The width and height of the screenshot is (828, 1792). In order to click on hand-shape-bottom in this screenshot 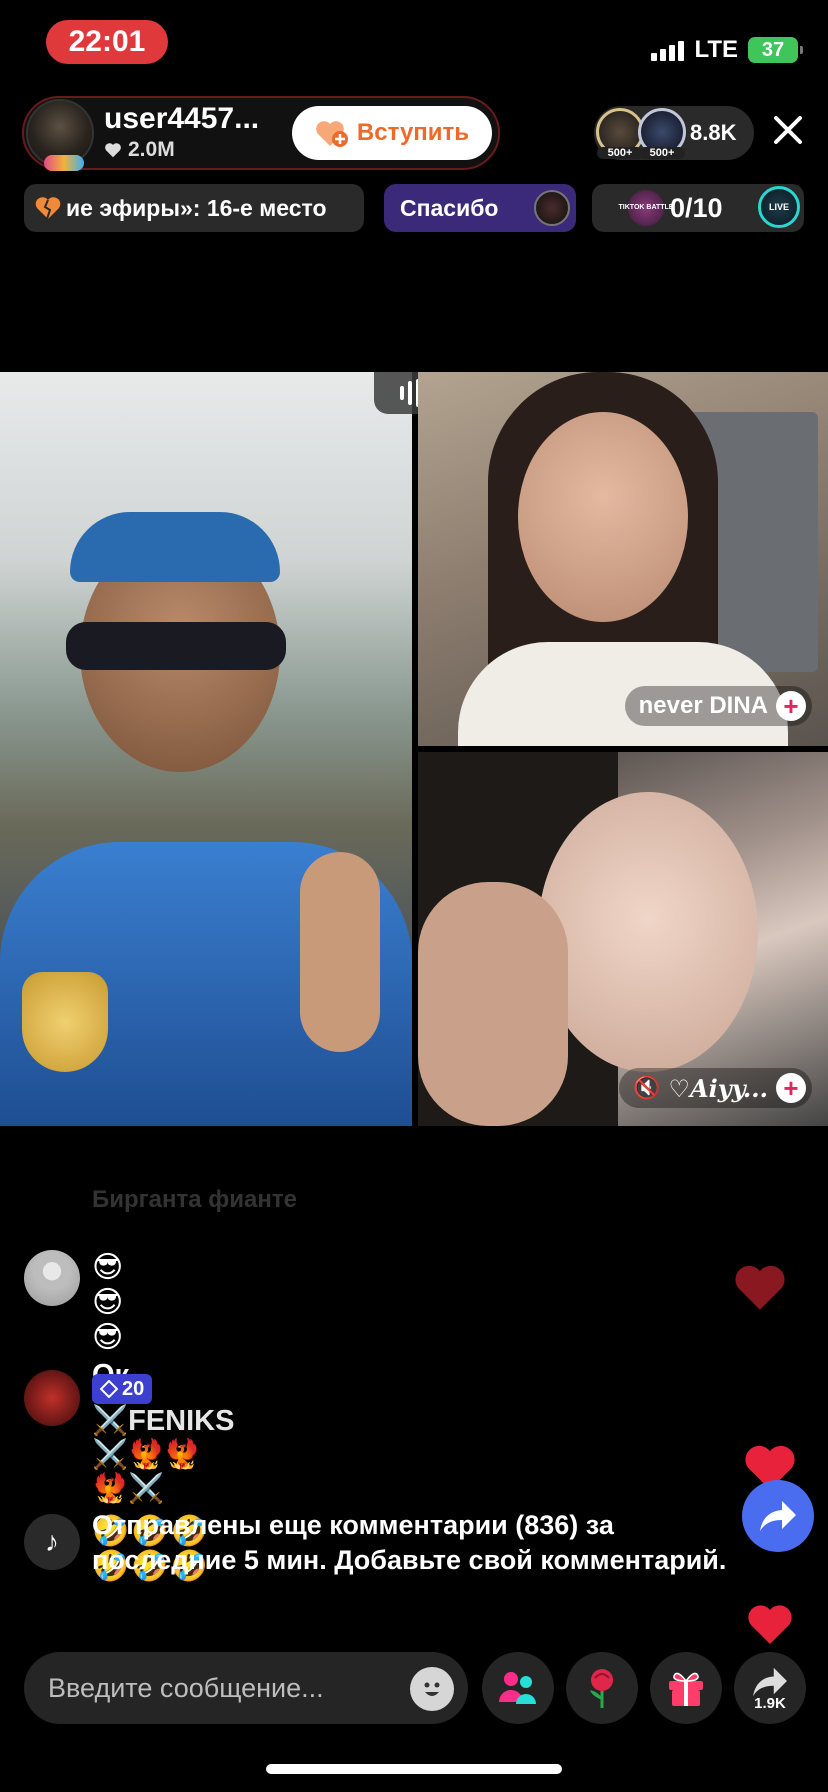, I will do `click(493, 1004)`.